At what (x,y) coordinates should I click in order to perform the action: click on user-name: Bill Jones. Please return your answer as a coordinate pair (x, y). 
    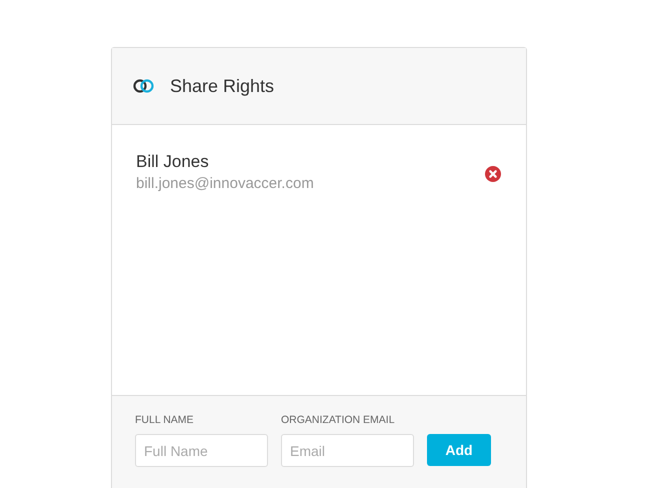
    Looking at the image, I should click on (173, 162).